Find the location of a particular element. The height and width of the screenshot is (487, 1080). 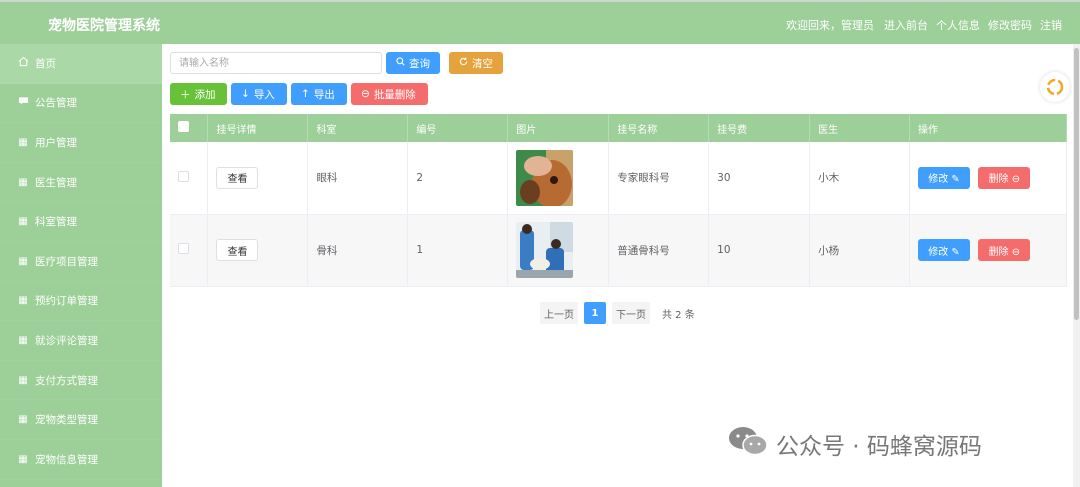

floating-assistant-icon is located at coordinates (1055, 87).